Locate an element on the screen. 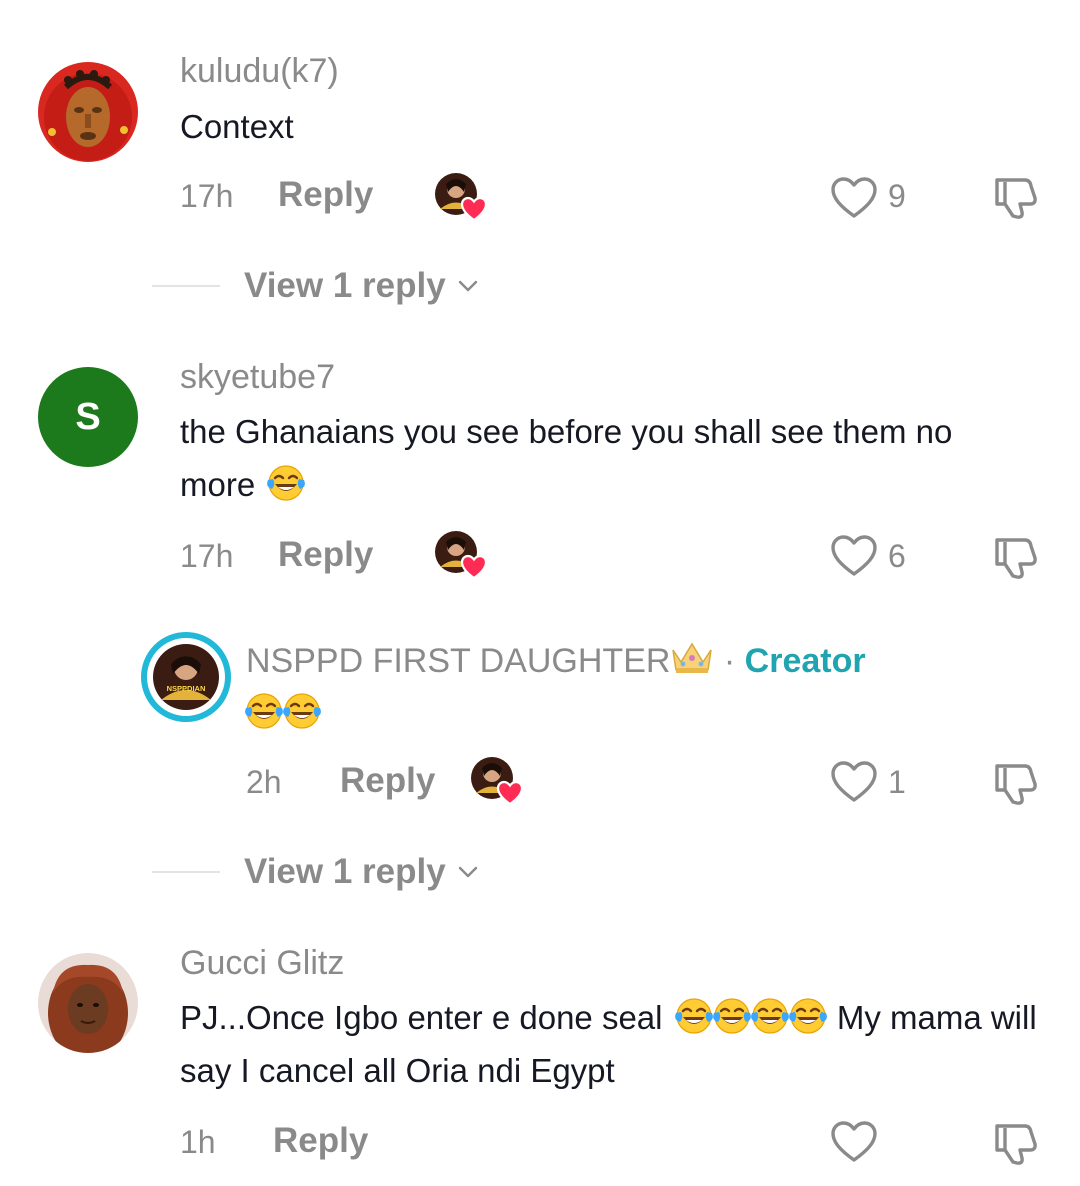  like-count: 1 is located at coordinates (897, 782).